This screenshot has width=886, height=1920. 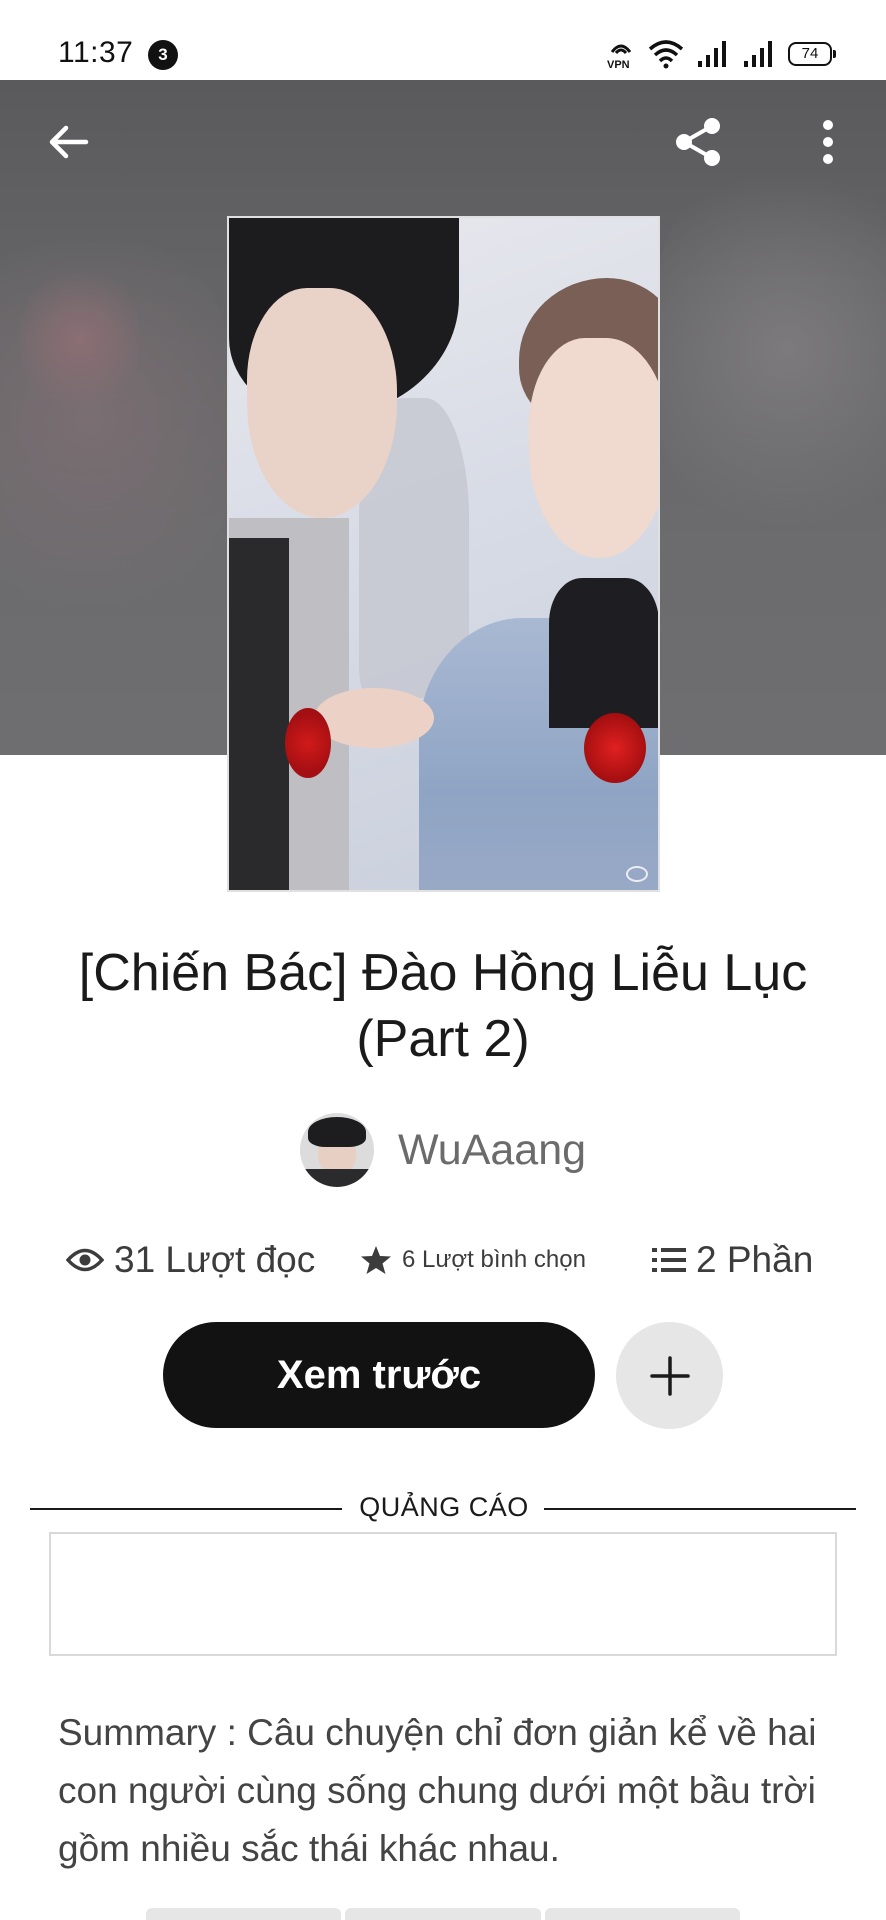 What do you see at coordinates (376, 1260) in the screenshot?
I see `star-icon` at bounding box center [376, 1260].